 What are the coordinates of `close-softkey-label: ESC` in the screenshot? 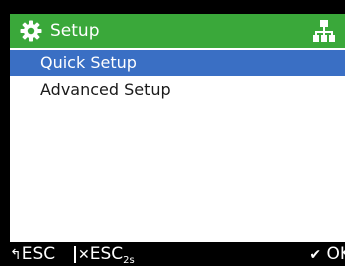 It's located at (106, 254).